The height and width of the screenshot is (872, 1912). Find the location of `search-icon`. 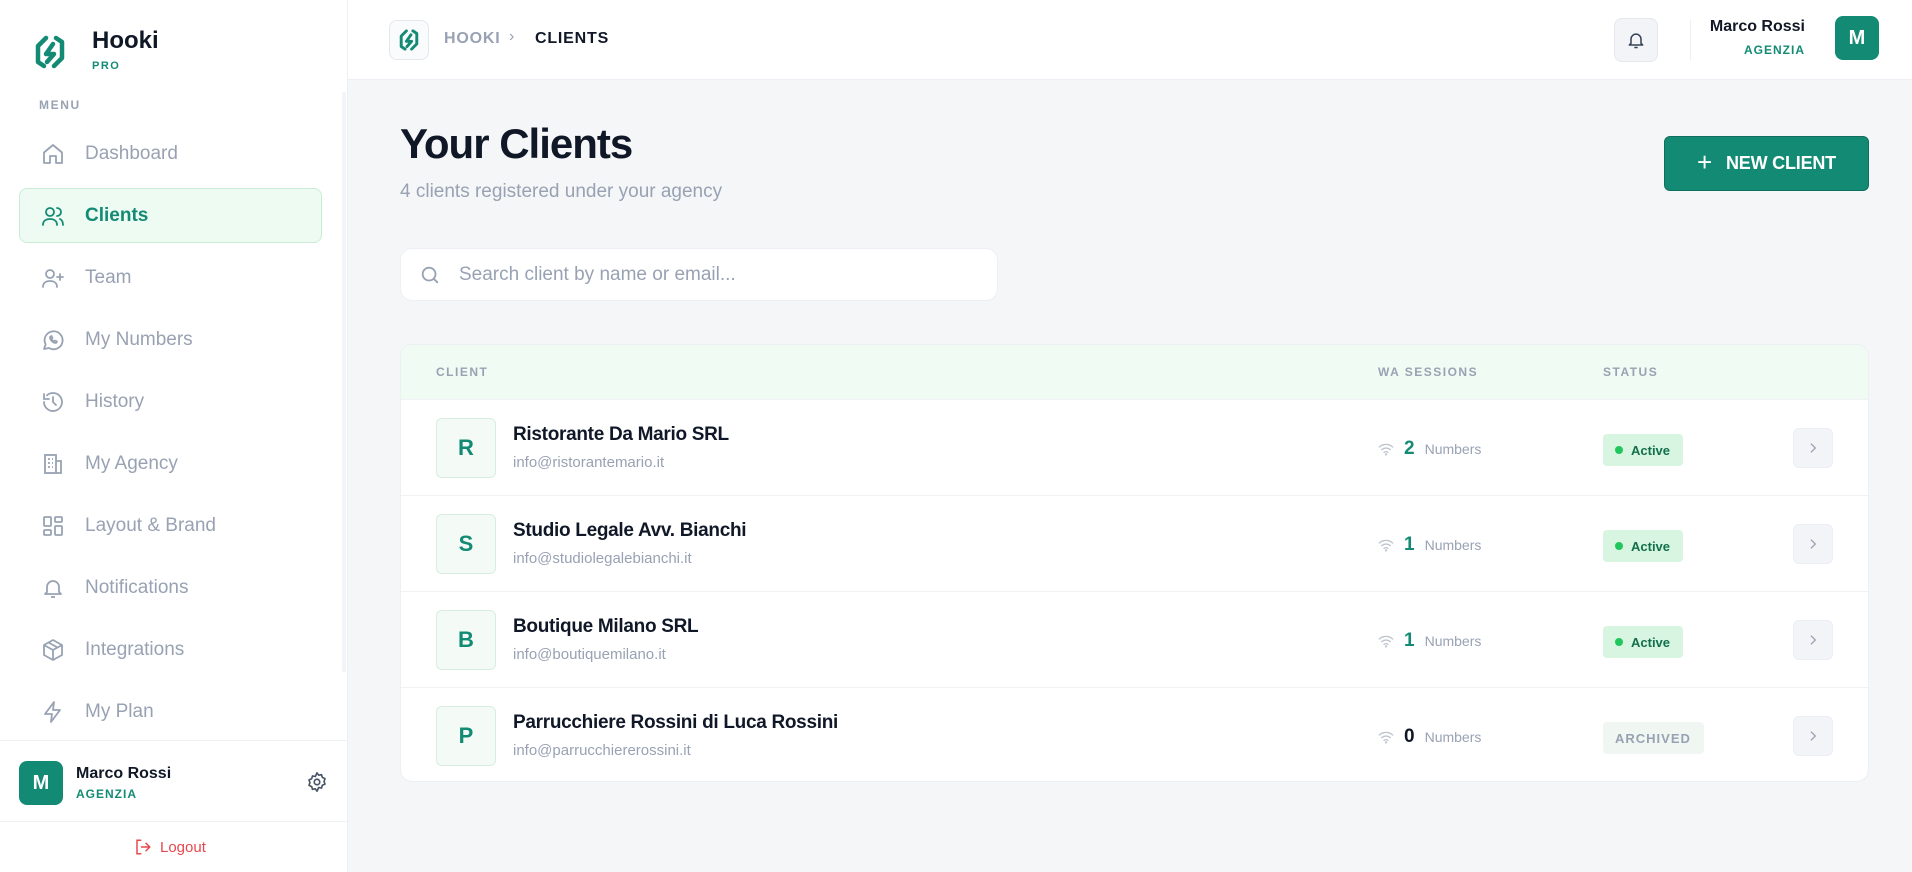

search-icon is located at coordinates (430, 275).